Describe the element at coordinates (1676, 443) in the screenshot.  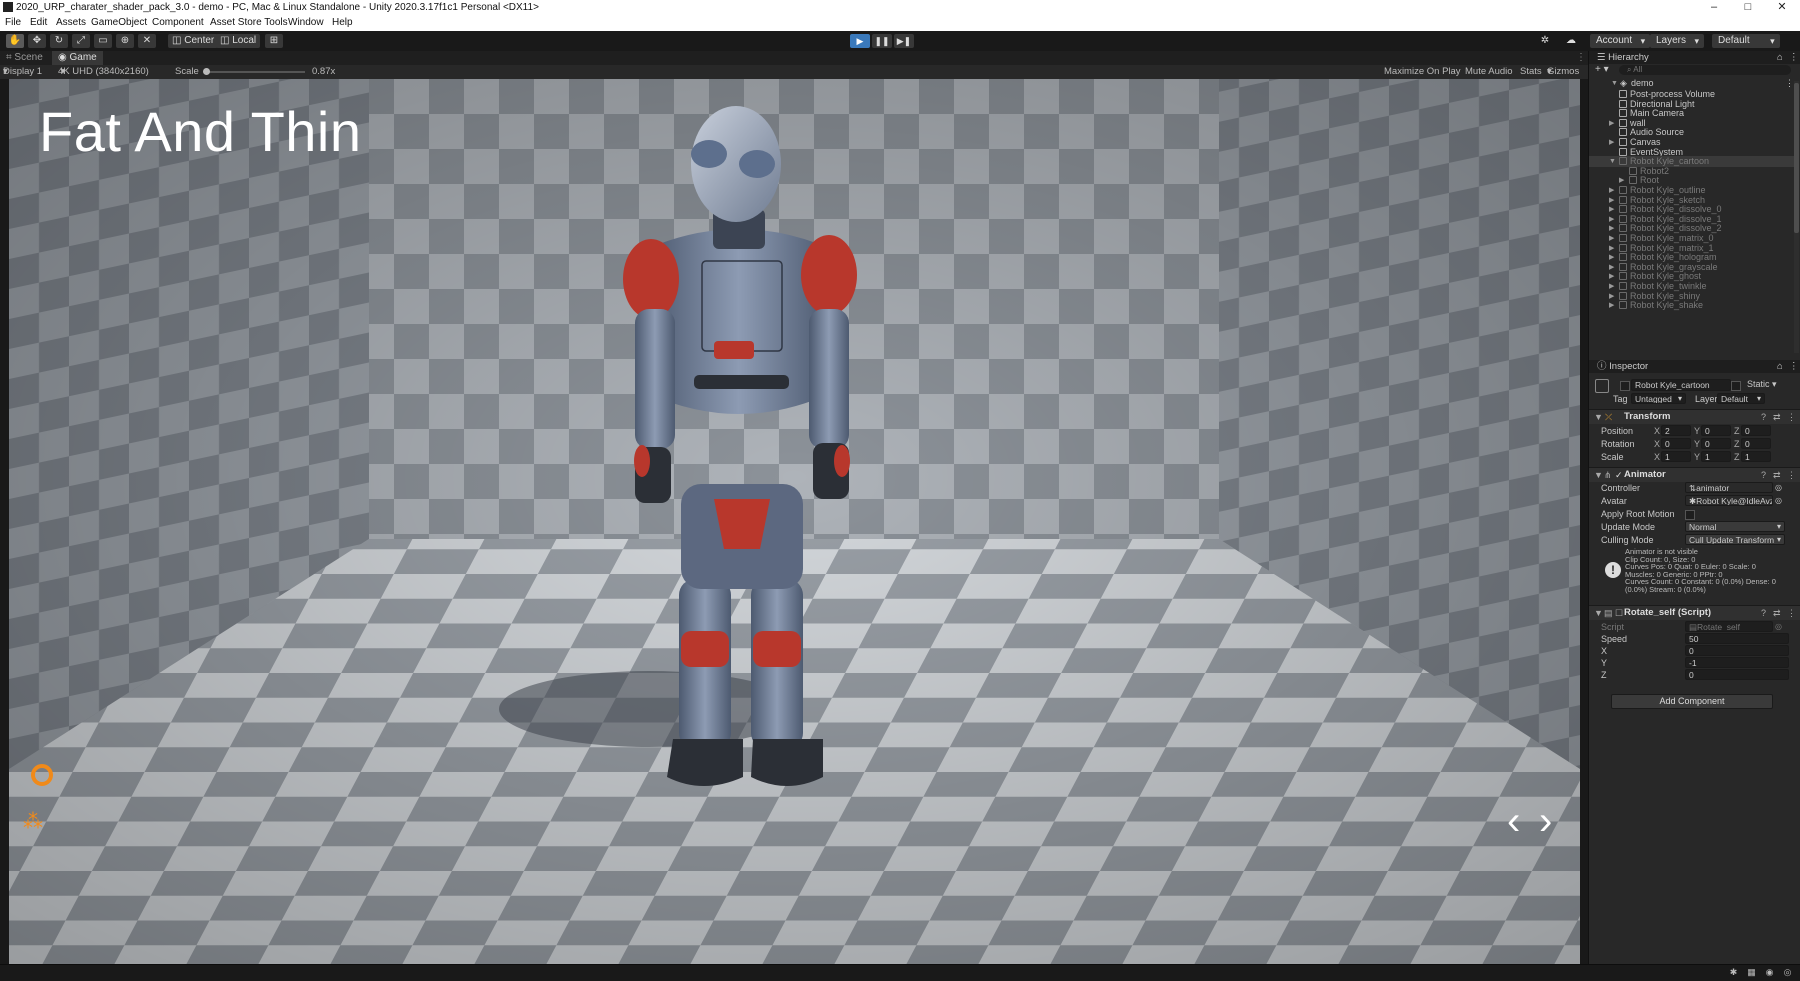
I see `rotation-x-field: 0` at that location.